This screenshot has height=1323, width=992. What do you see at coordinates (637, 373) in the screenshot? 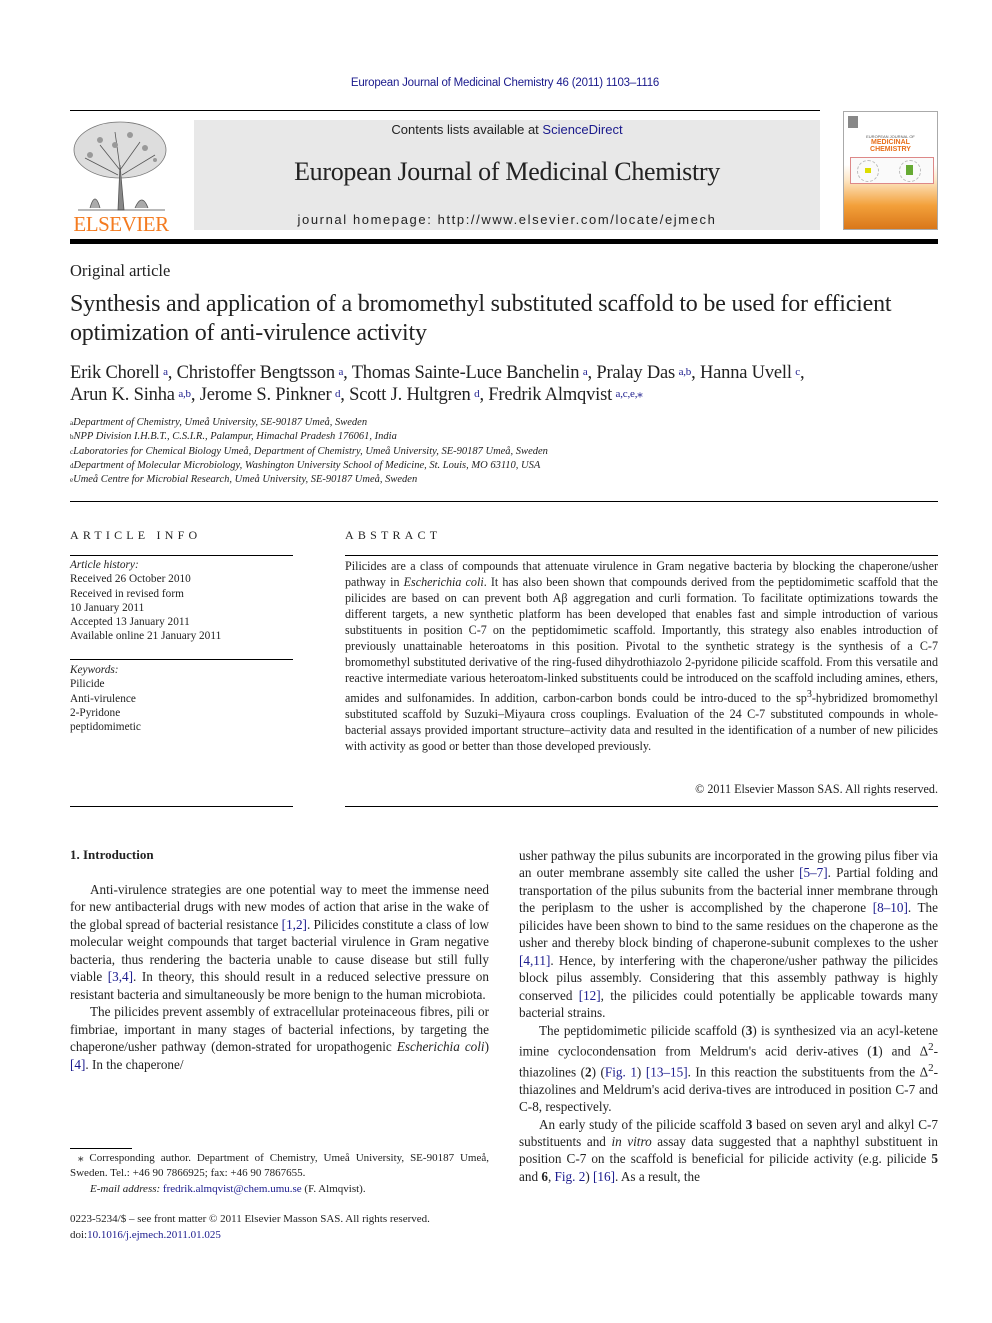
I see `author-name: Pralay Das` at bounding box center [637, 373].